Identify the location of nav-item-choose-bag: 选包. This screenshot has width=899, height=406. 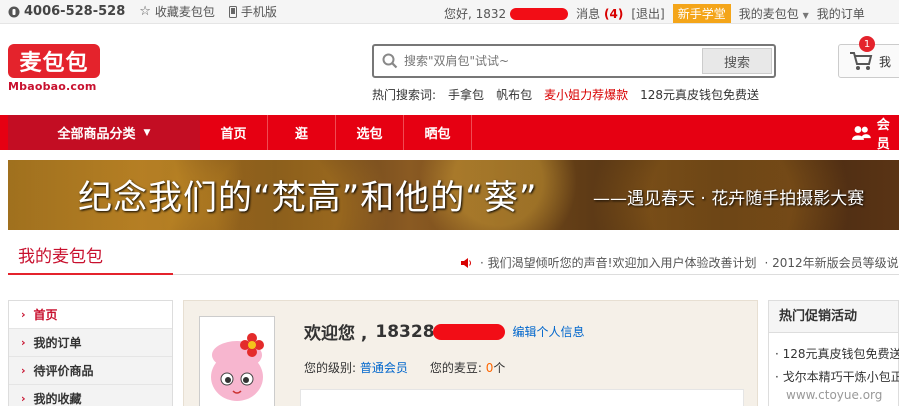
(370, 132).